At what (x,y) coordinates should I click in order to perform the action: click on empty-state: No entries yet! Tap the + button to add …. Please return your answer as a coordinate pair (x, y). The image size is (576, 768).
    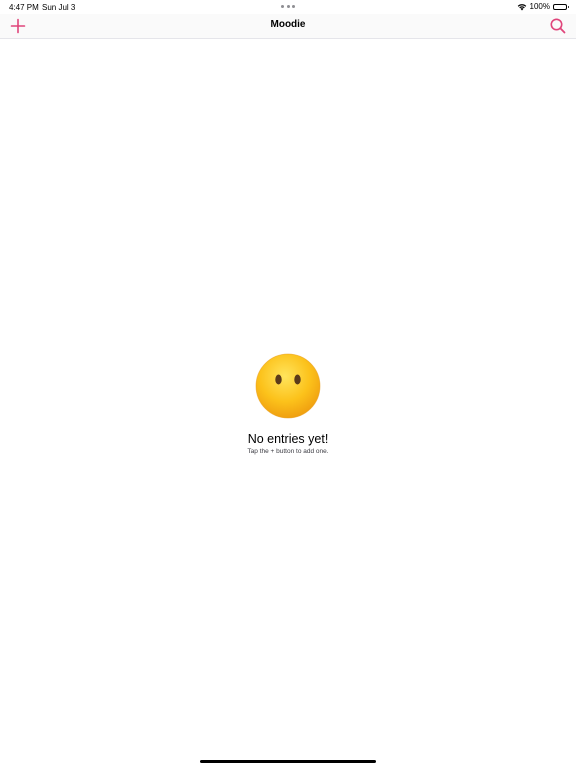
    Looking at the image, I should click on (288, 403).